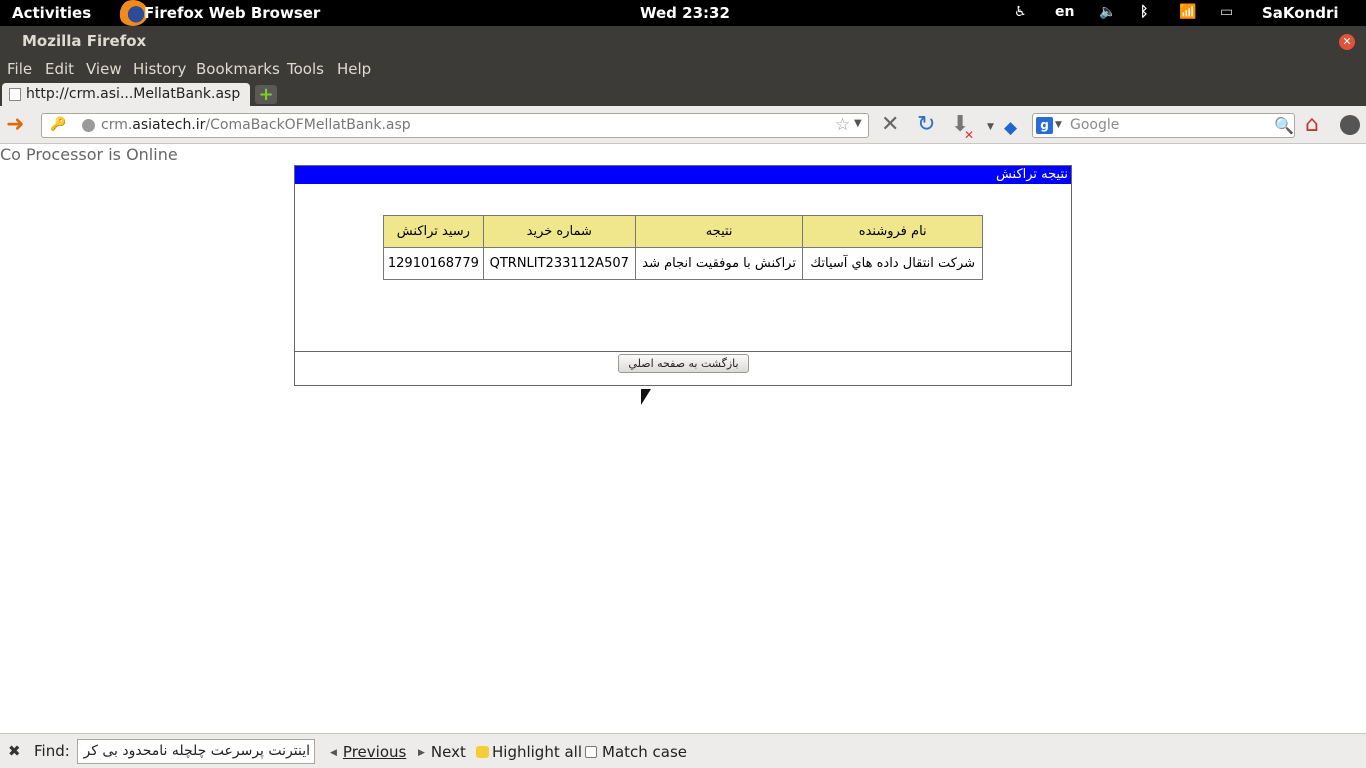  What do you see at coordinates (104, 69) in the screenshot?
I see `menu-view: View` at bounding box center [104, 69].